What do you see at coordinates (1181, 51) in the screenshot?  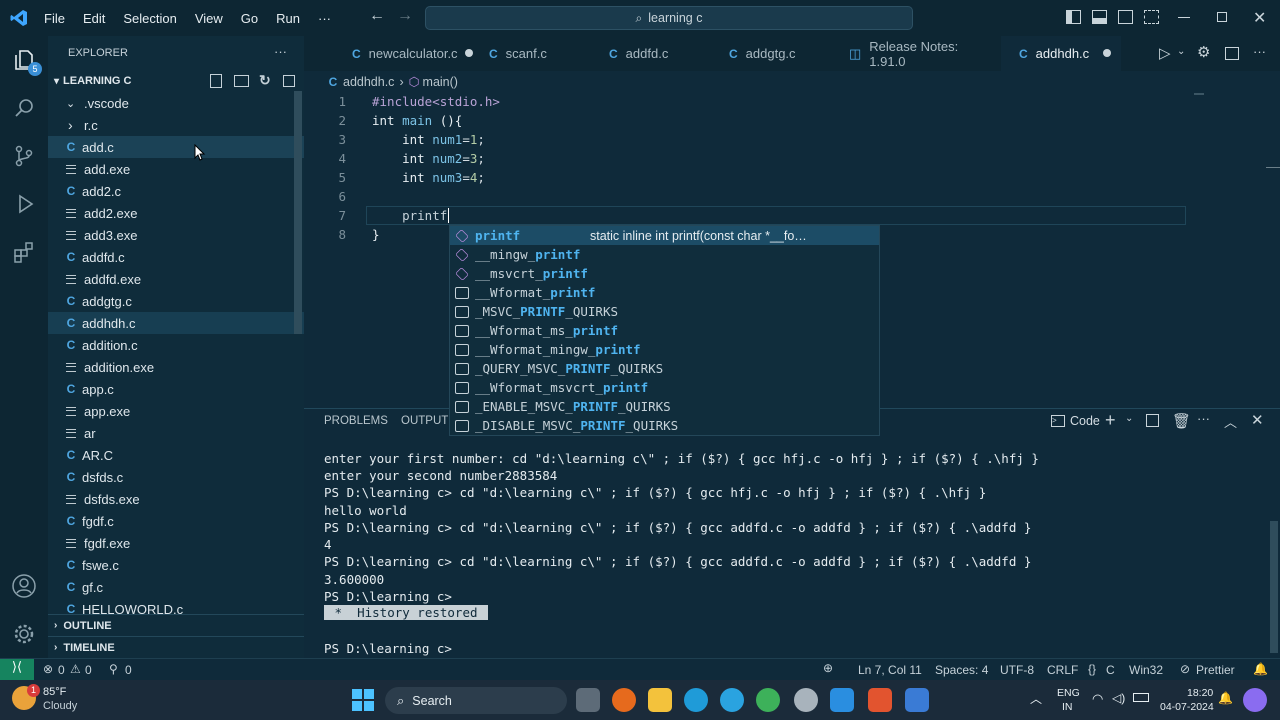 I see `chevron-down-icon: ⌄` at bounding box center [1181, 51].